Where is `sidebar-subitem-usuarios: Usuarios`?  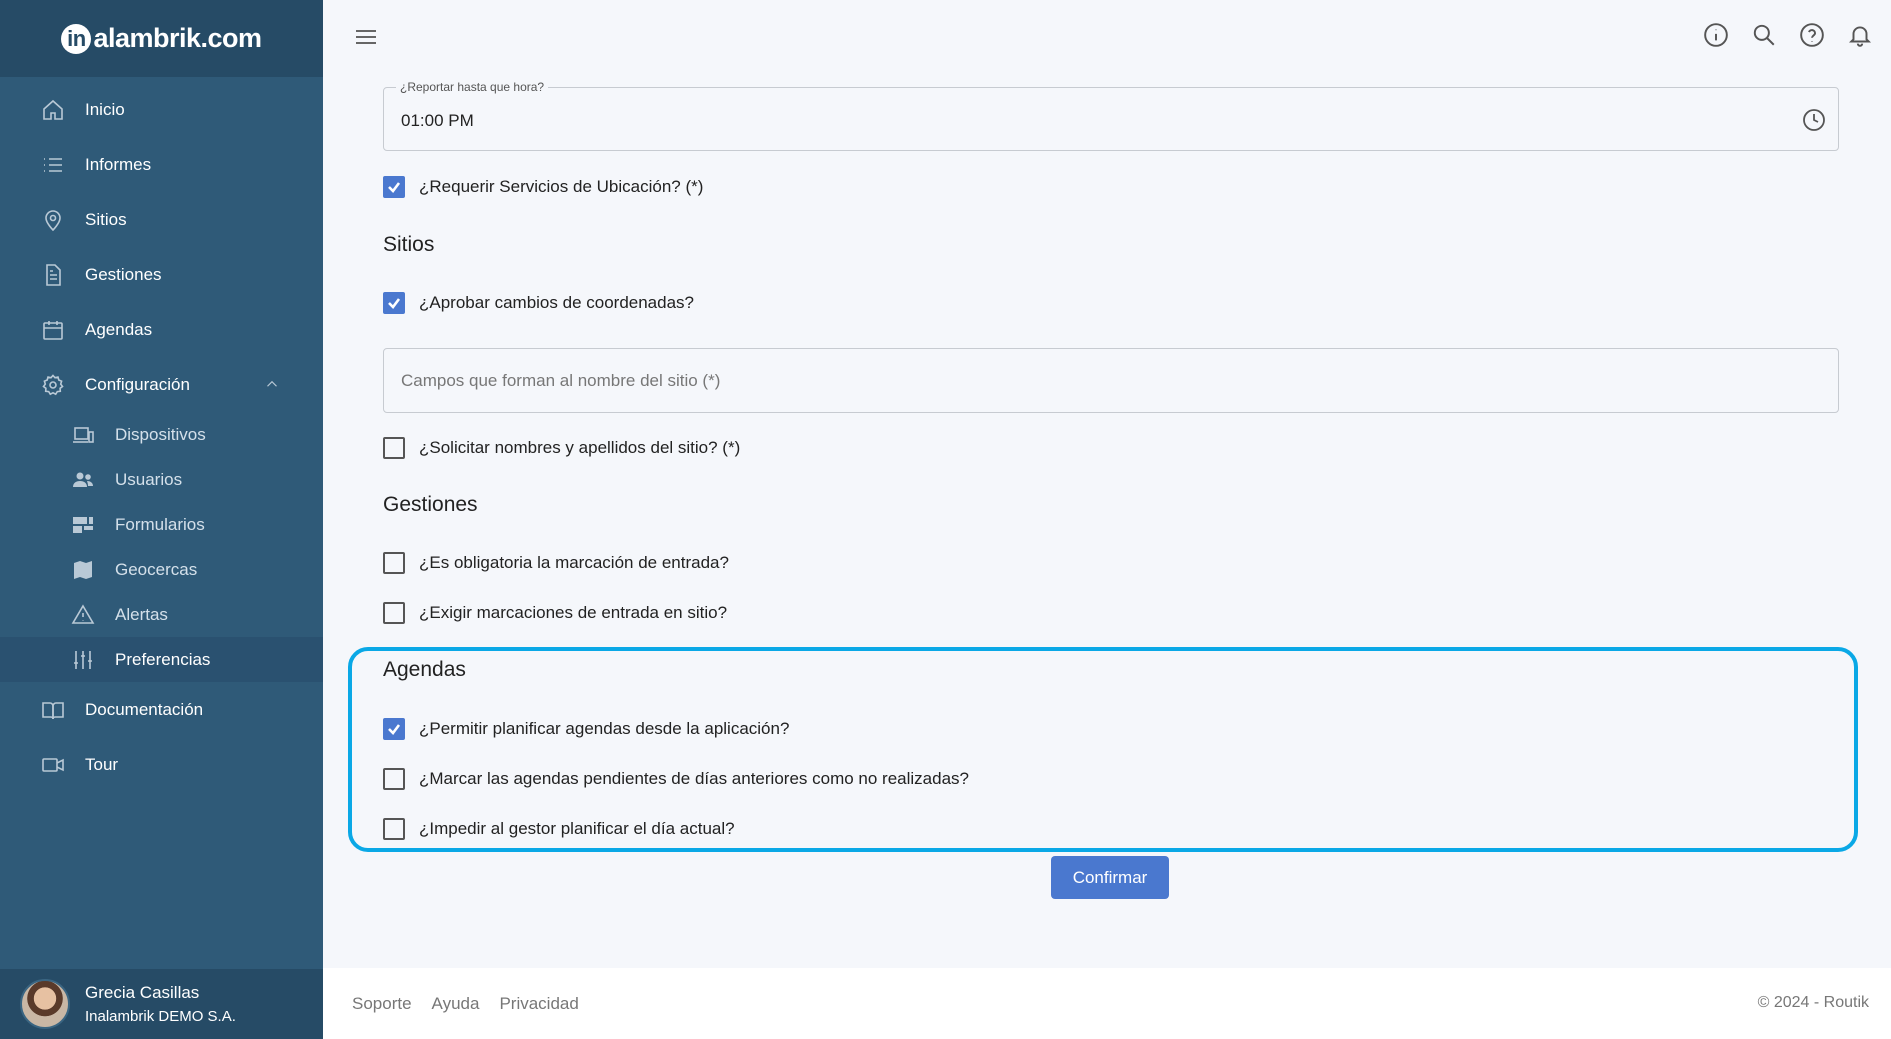
sidebar-subitem-usuarios: Usuarios is located at coordinates (161, 479).